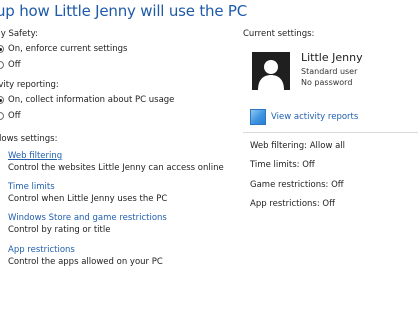 This screenshot has width=418, height=320. I want to click on time-limits-description: Control when Little Jenny uses the PC, so click(88, 199).